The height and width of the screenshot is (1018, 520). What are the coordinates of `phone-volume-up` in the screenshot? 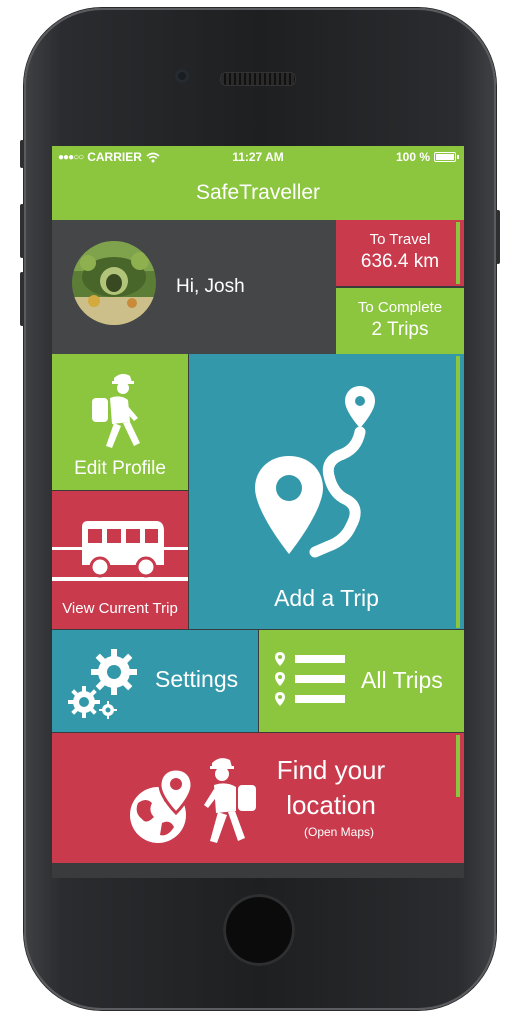 It's located at (22, 231).